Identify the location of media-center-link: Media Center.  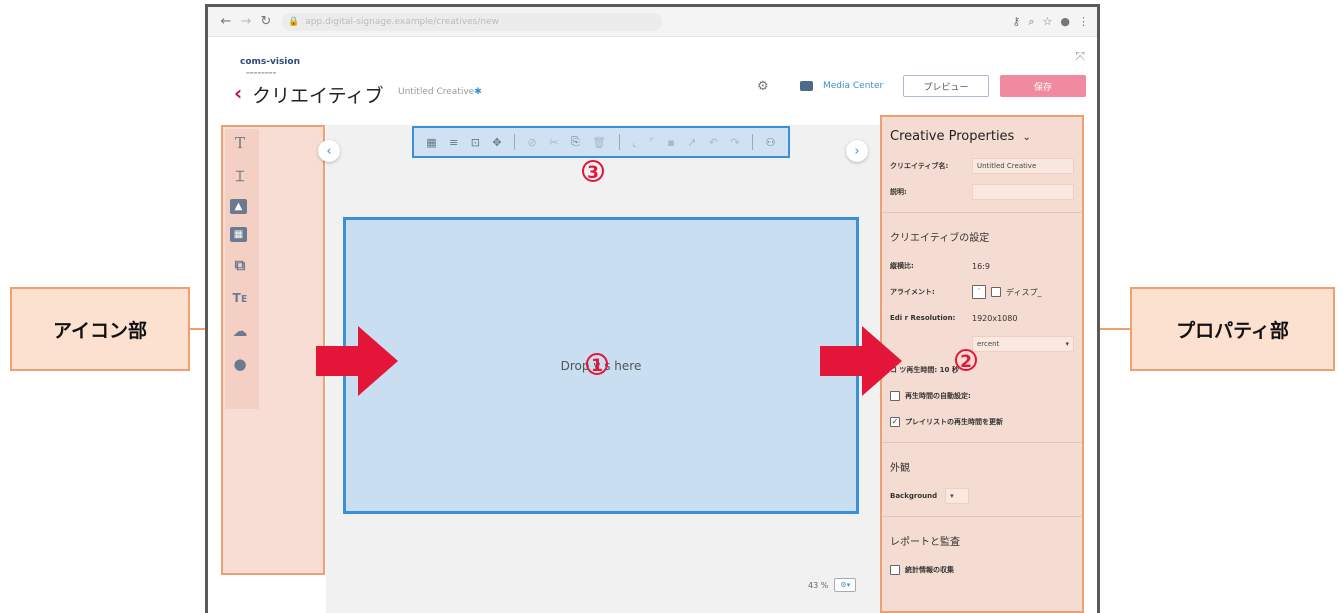
(841, 86).